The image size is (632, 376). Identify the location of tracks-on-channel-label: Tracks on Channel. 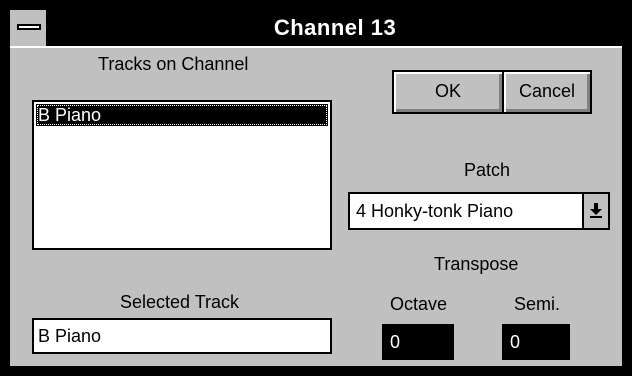
(173, 64).